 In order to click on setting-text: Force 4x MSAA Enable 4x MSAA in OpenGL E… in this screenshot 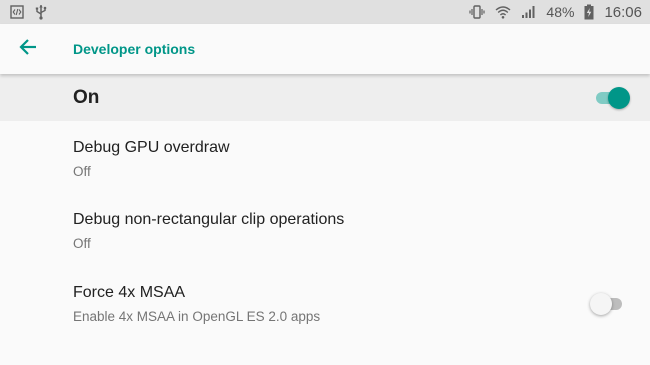, I will do `click(196, 304)`.